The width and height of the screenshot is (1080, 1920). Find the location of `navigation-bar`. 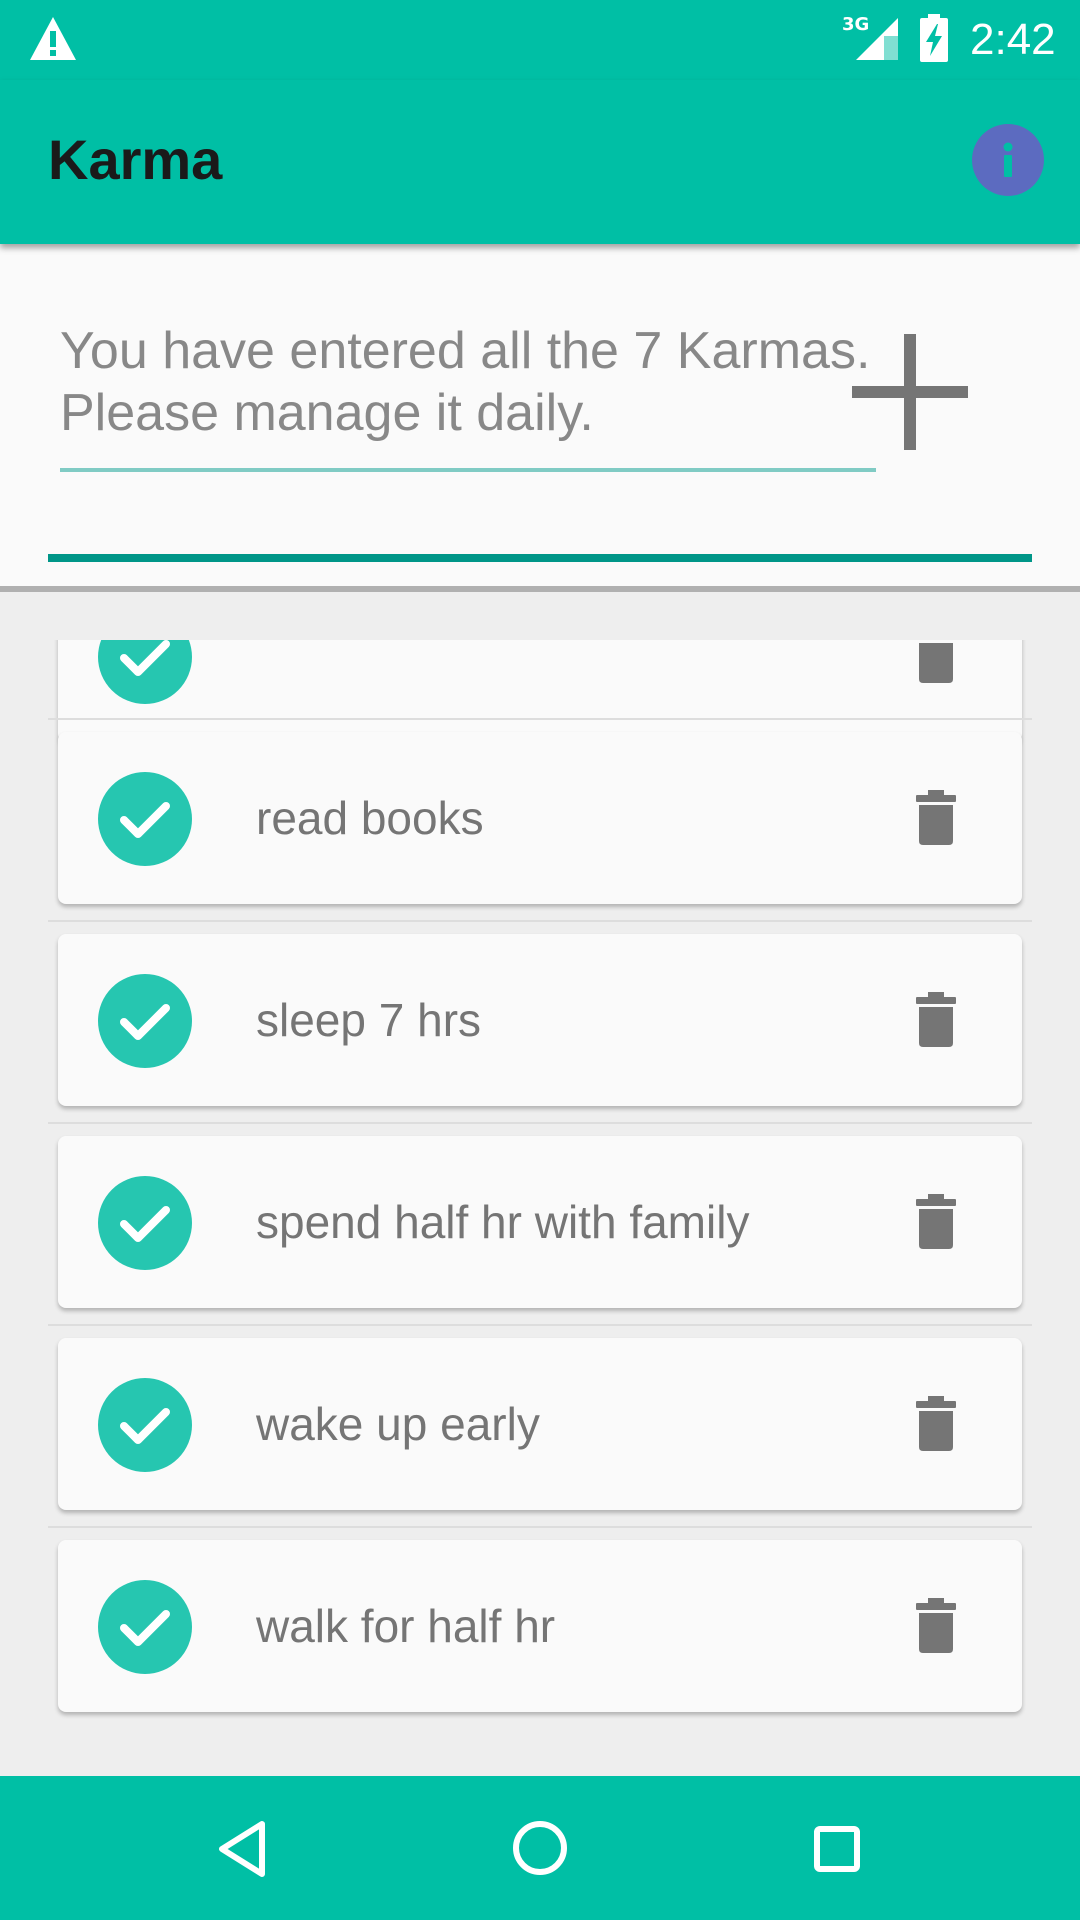

navigation-bar is located at coordinates (540, 1848).